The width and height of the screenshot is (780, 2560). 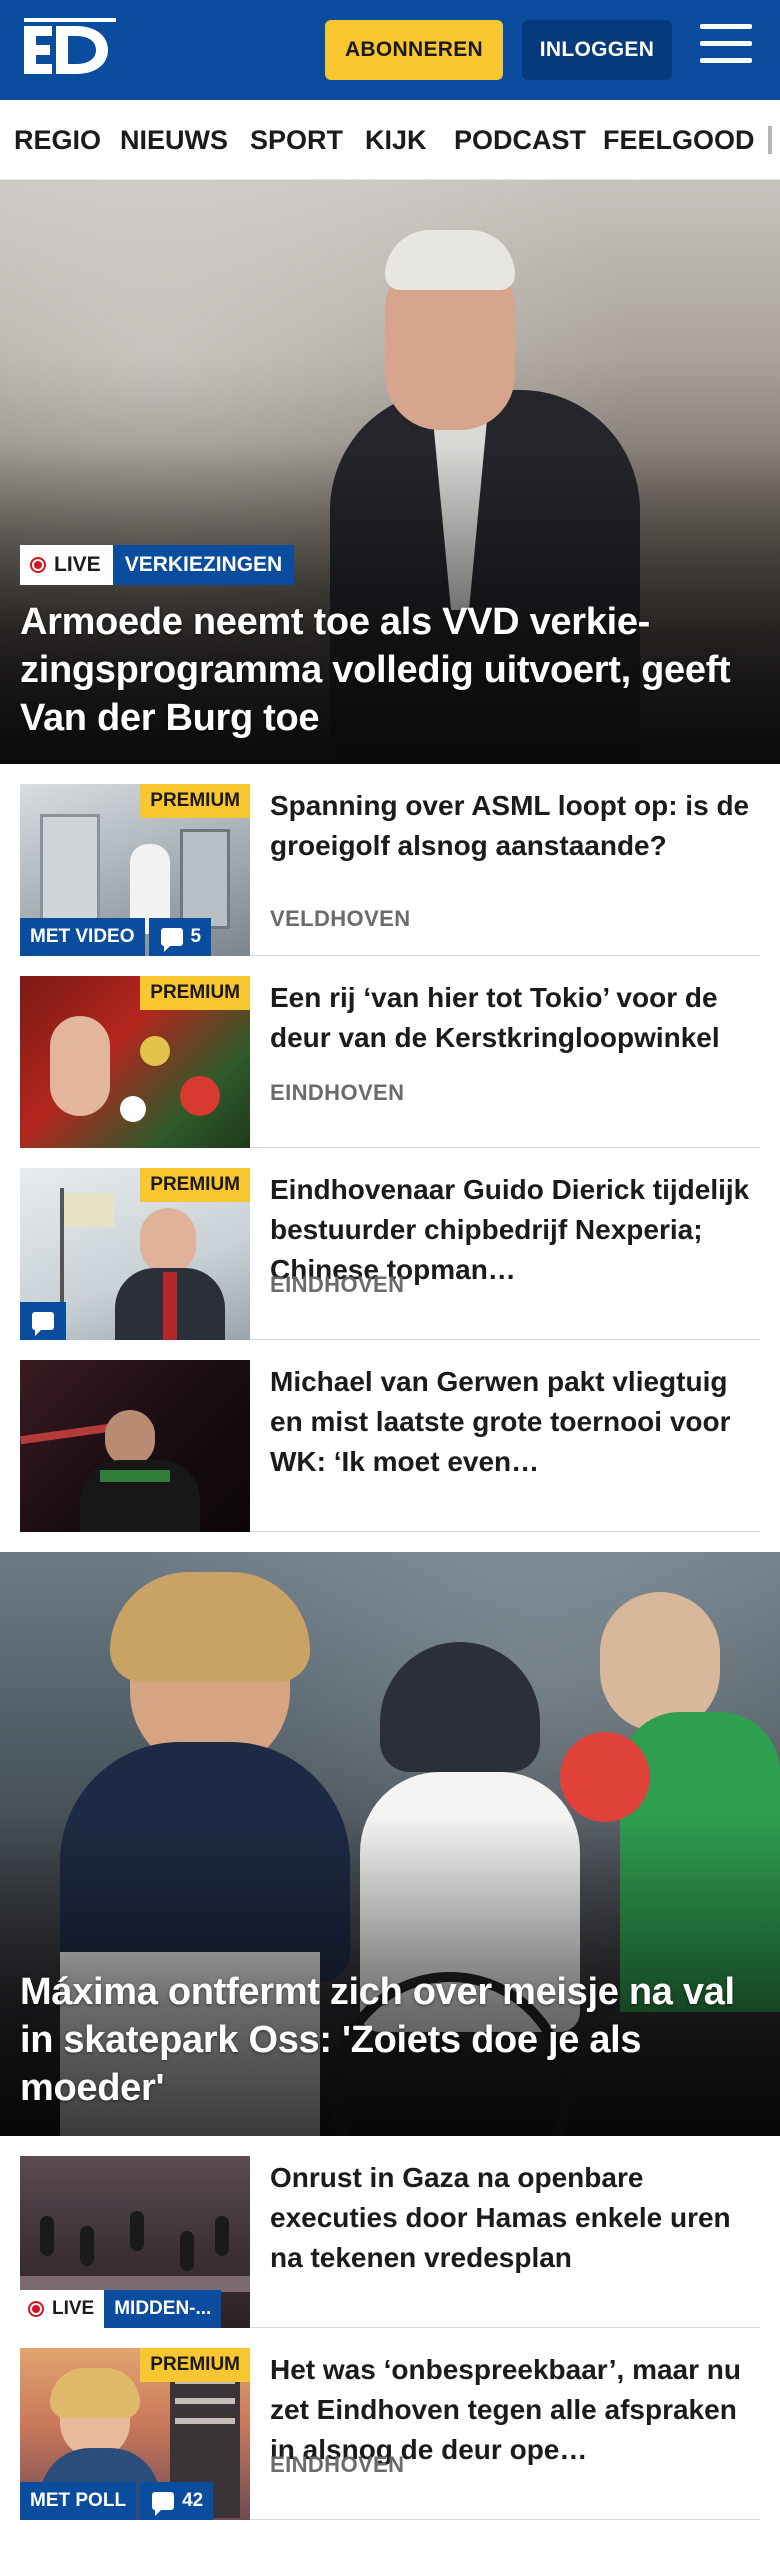 I want to click on nav-item-sport: SPORT, so click(x=296, y=139).